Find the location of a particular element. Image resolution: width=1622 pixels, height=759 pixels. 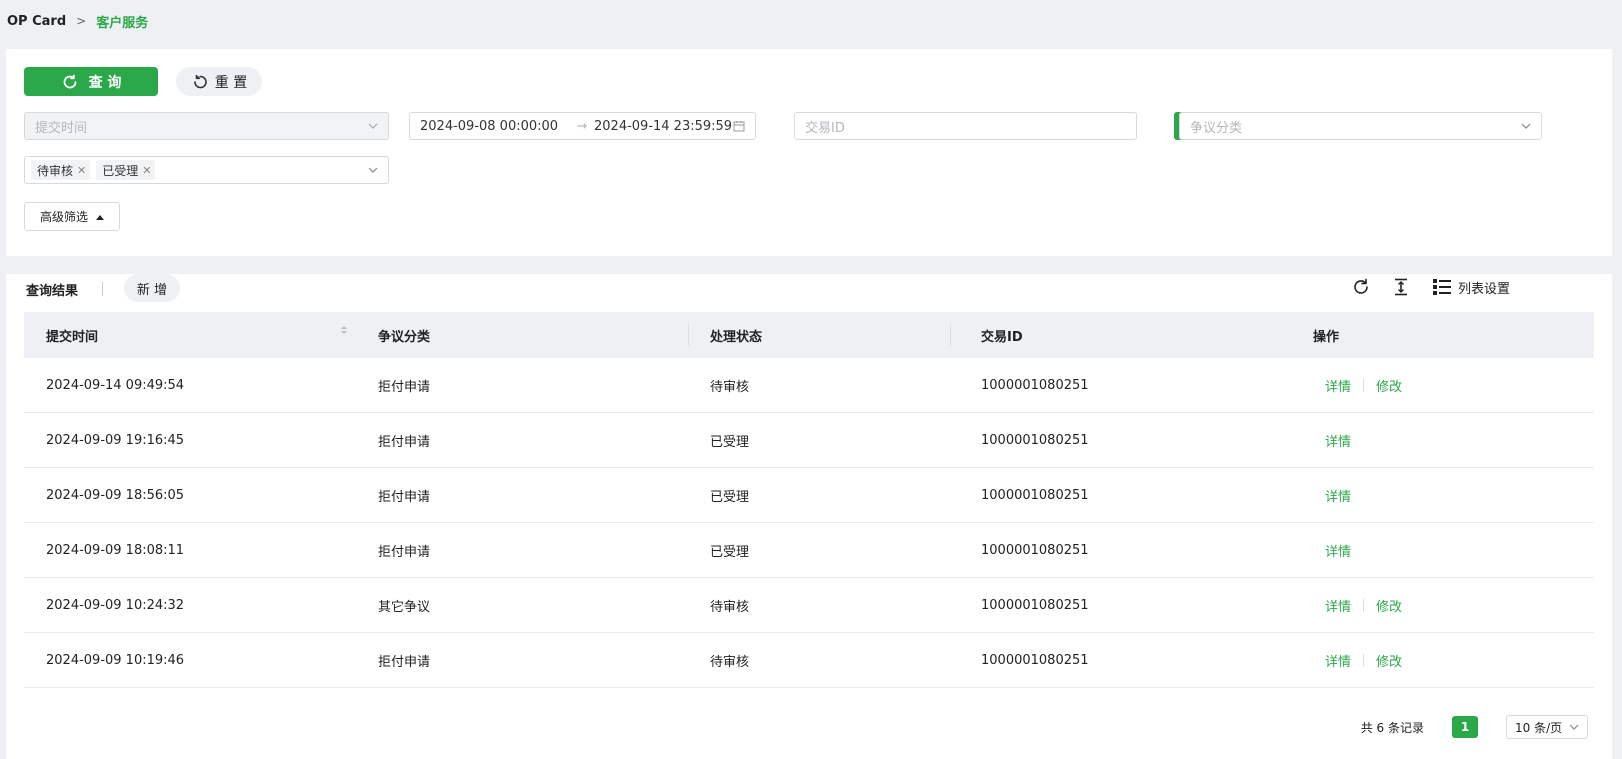

page-size-label: 10 条/页 is located at coordinates (1539, 727).